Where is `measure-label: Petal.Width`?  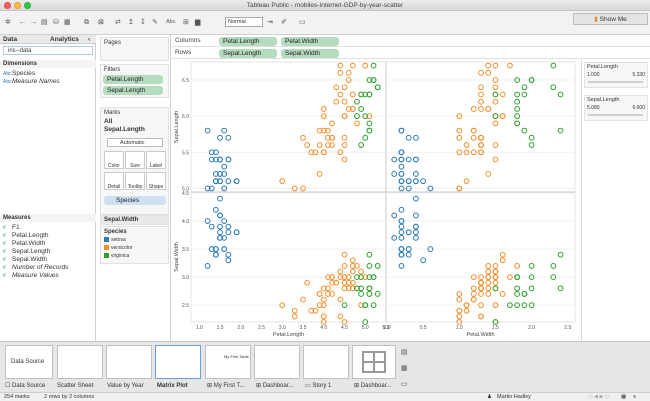
measure-label: Petal.Width is located at coordinates (29, 243).